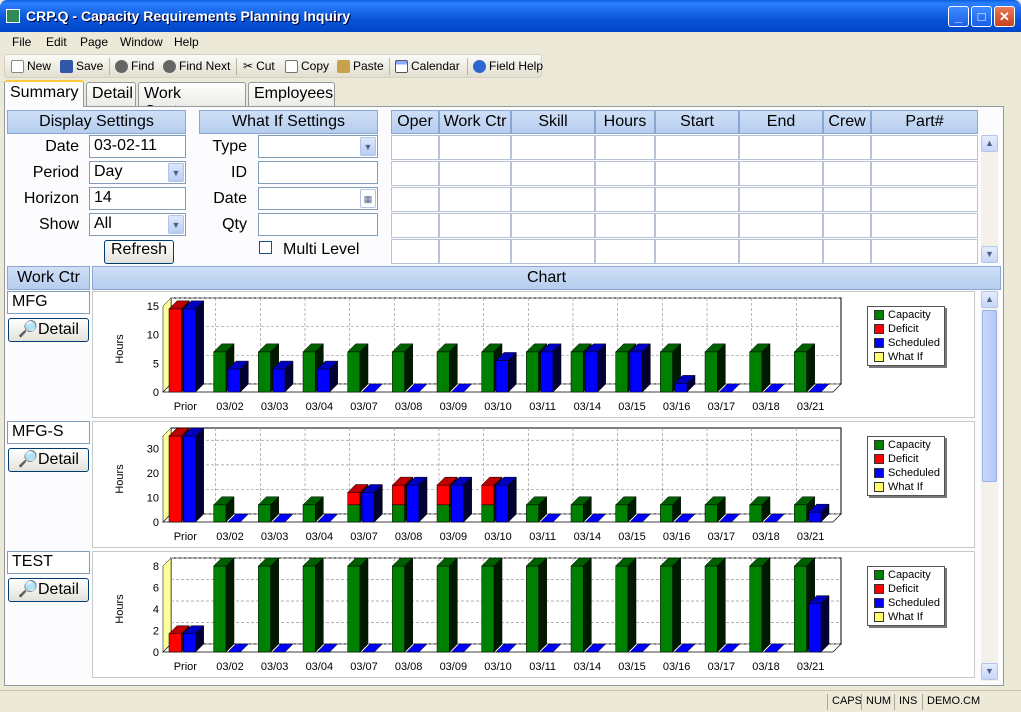 Image resolution: width=1021 pixels, height=712 pixels. Describe the element at coordinates (847, 122) in the screenshot. I see `column-header: Crew` at that location.